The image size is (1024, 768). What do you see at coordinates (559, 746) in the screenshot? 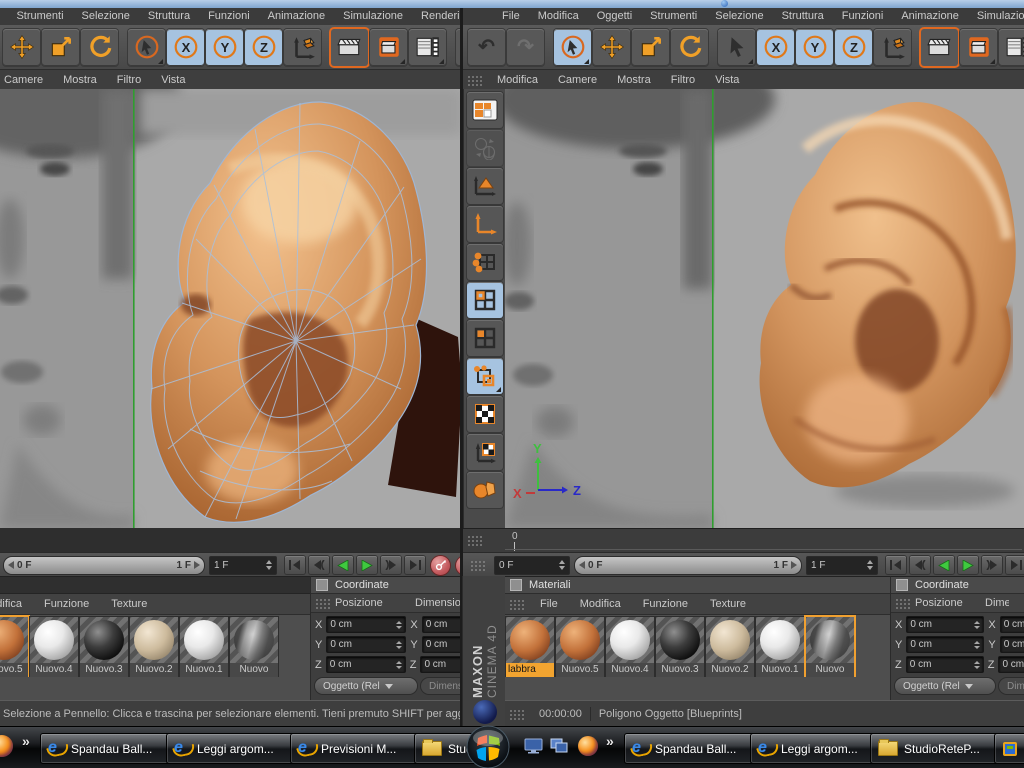
I see `switch-windows-icon` at bounding box center [559, 746].